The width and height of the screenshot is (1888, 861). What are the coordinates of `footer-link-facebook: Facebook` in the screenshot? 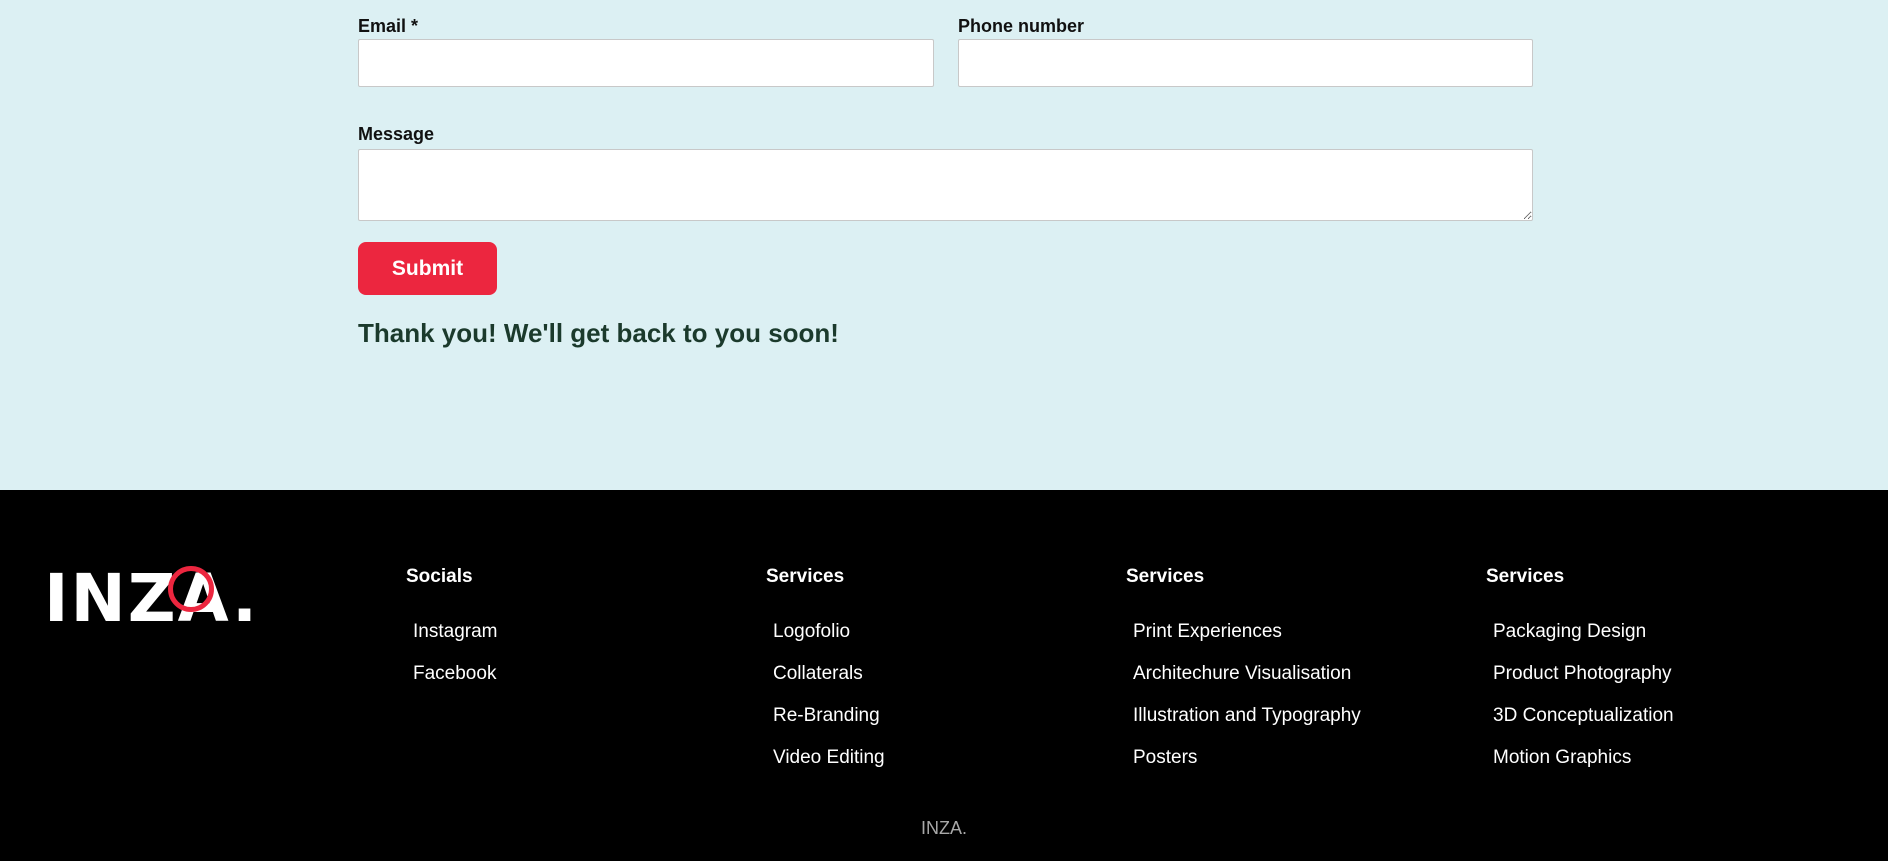 It's located at (569, 683).